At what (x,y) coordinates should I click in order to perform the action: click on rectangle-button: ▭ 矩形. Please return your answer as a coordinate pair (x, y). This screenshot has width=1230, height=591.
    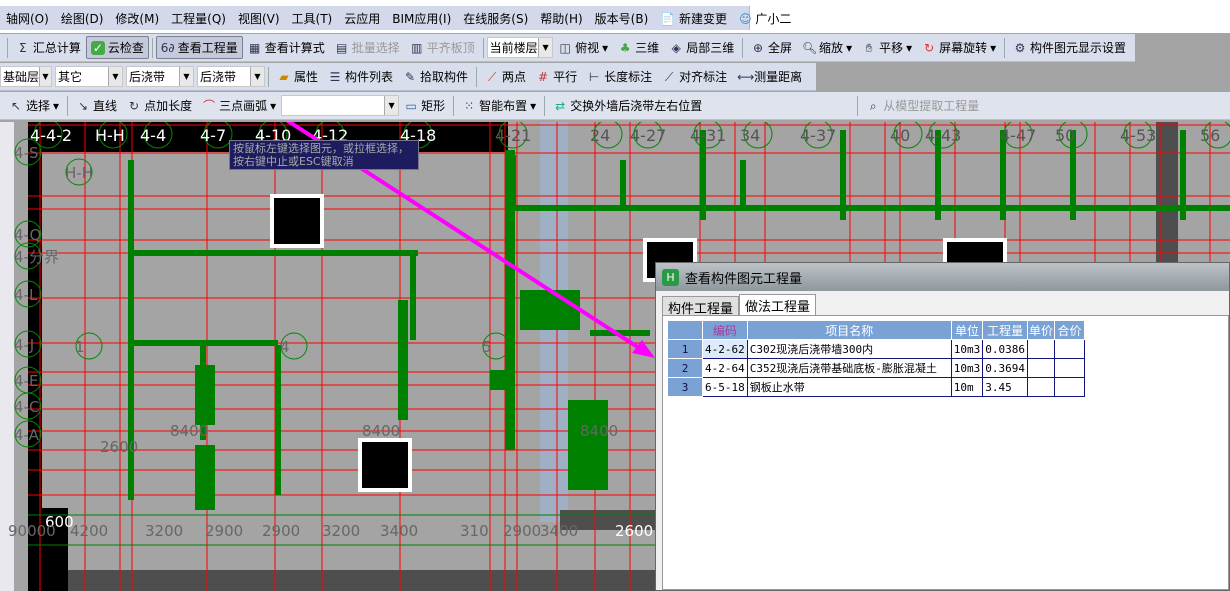
    Looking at the image, I should click on (424, 105).